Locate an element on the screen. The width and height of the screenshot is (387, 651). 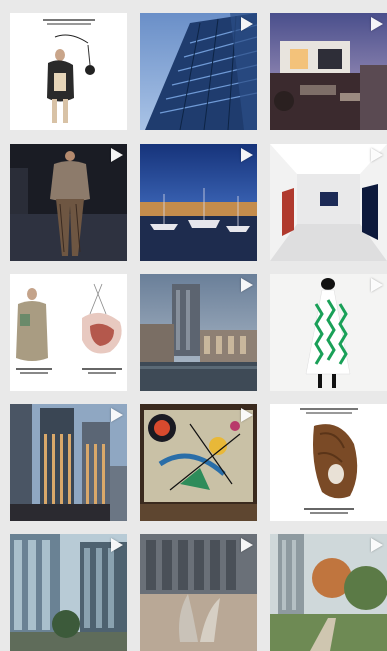
abstract-painting-image is located at coordinates (198, 462).